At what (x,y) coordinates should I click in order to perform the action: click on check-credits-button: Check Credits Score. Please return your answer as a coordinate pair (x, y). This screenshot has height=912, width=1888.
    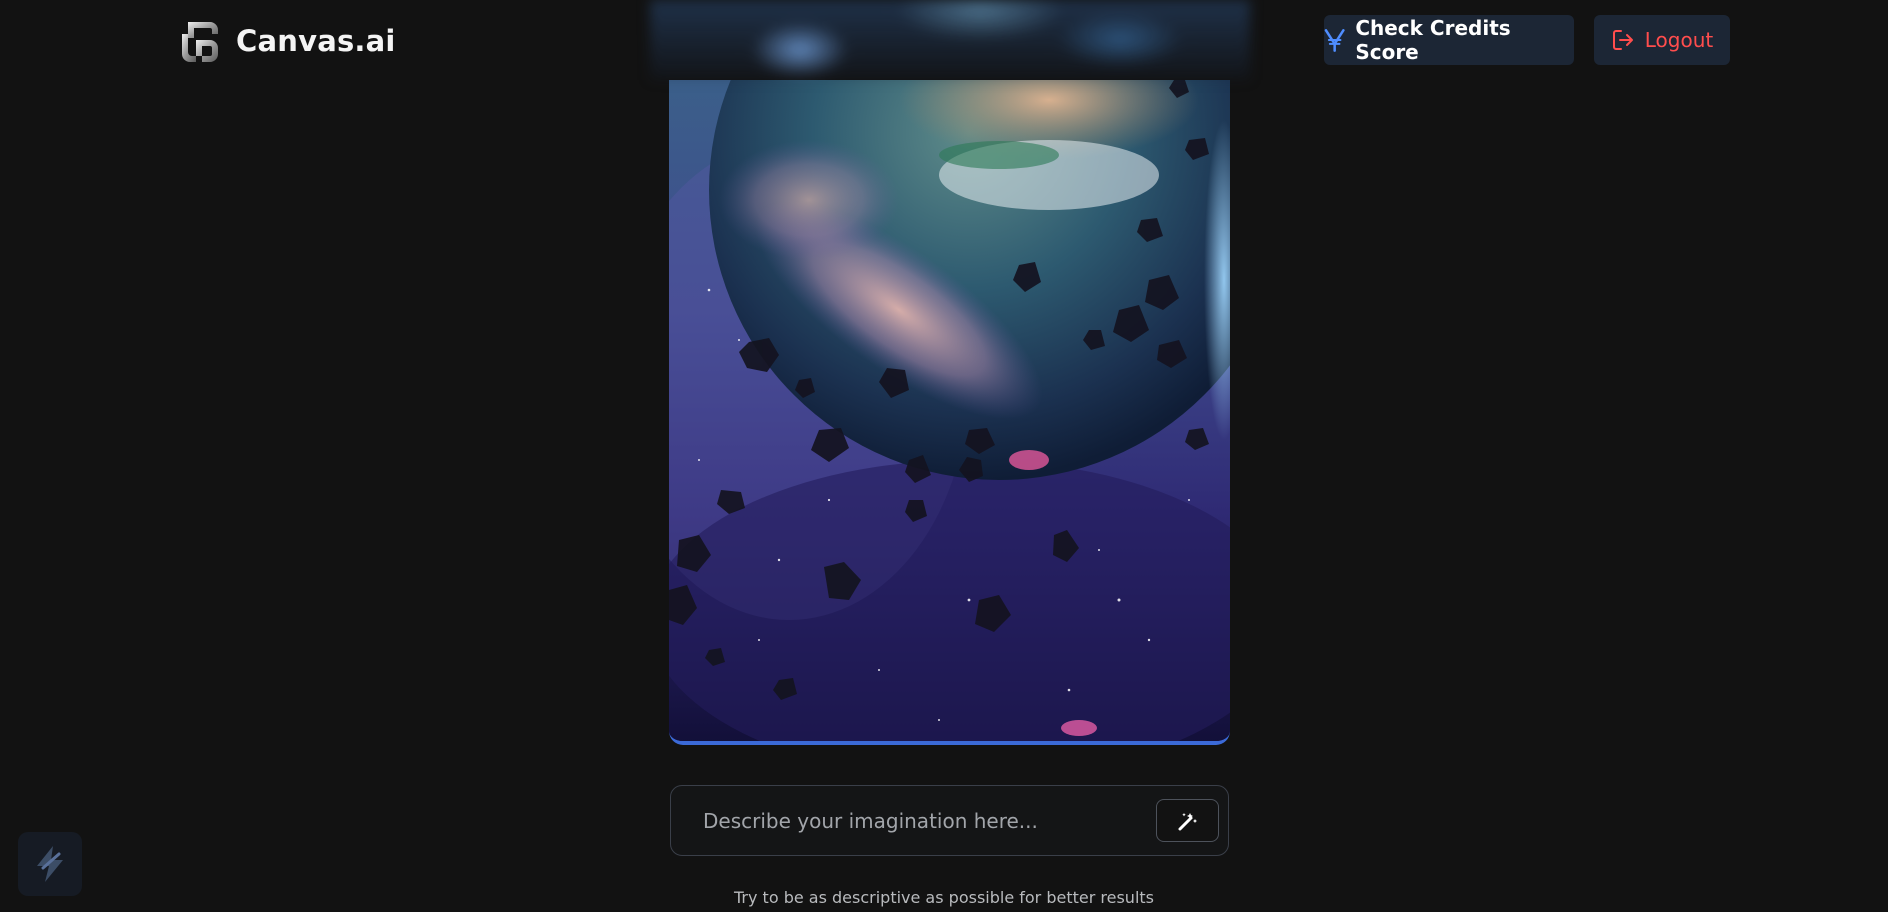
    Looking at the image, I should click on (1449, 40).